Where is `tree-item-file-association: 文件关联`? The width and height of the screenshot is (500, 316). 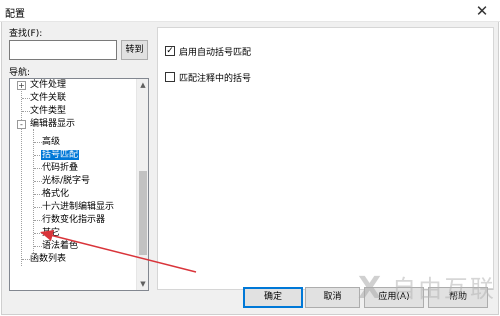 tree-item-file-association: 文件关联 is located at coordinates (48, 98).